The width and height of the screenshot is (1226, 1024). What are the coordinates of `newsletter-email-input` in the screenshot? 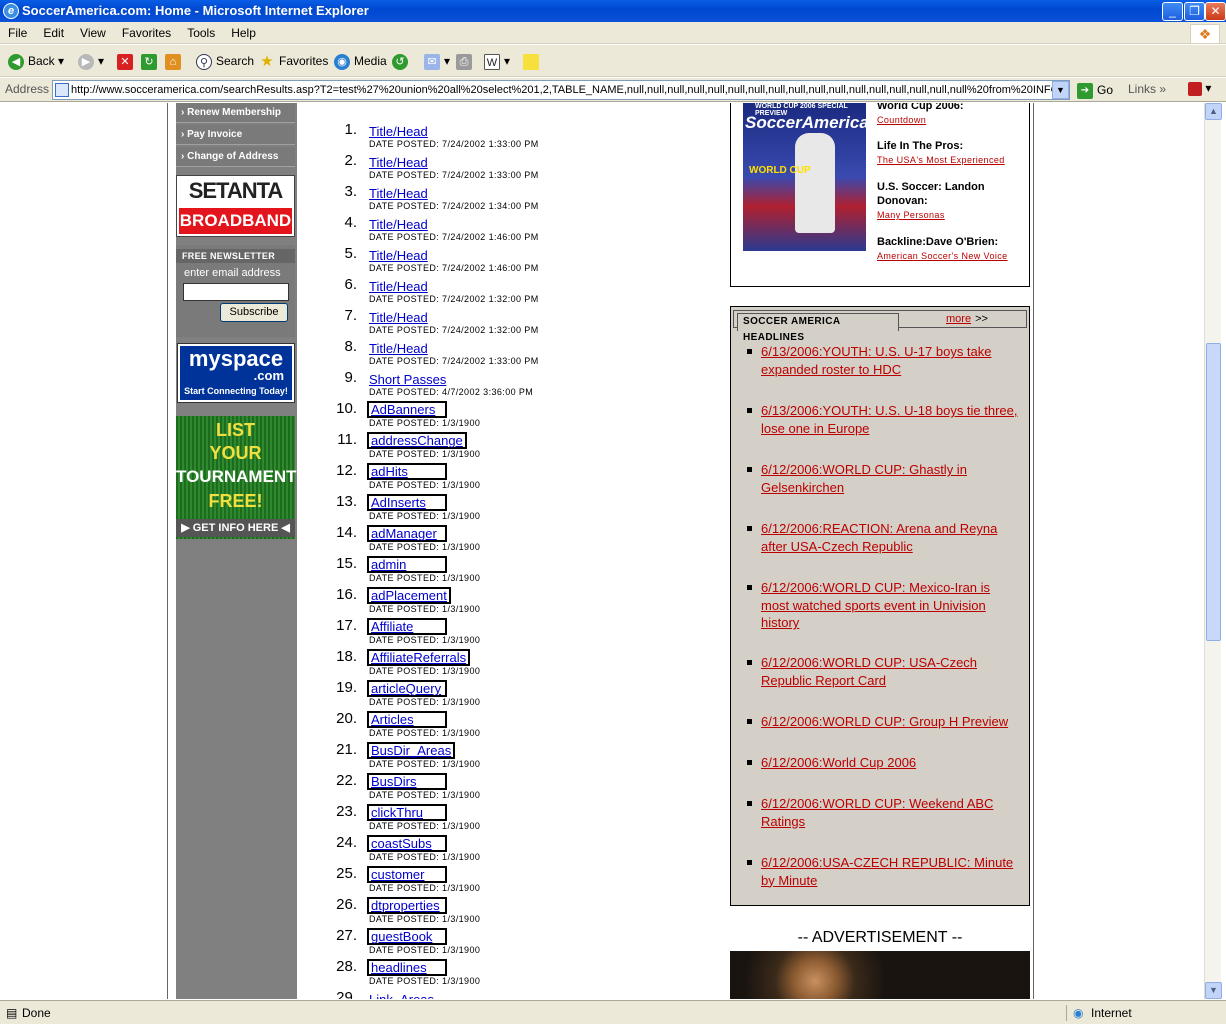 It's located at (236, 292).